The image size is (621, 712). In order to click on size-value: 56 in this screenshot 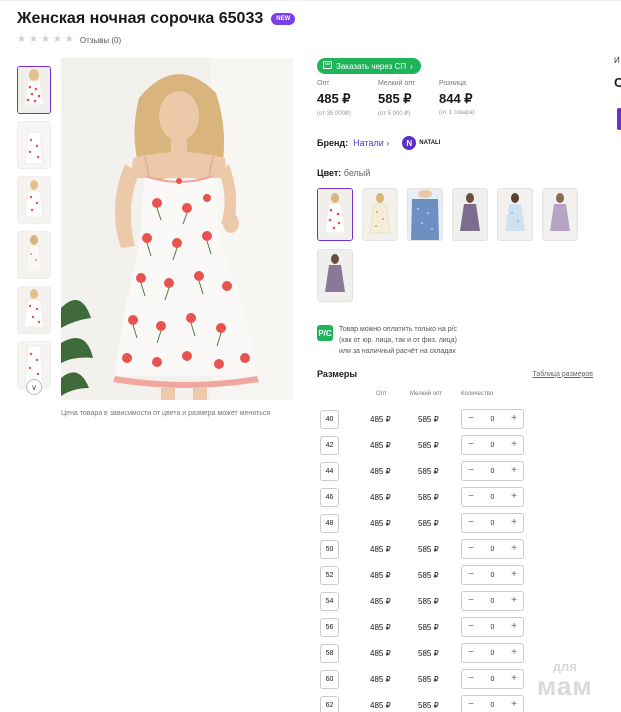, I will do `click(329, 627)`.